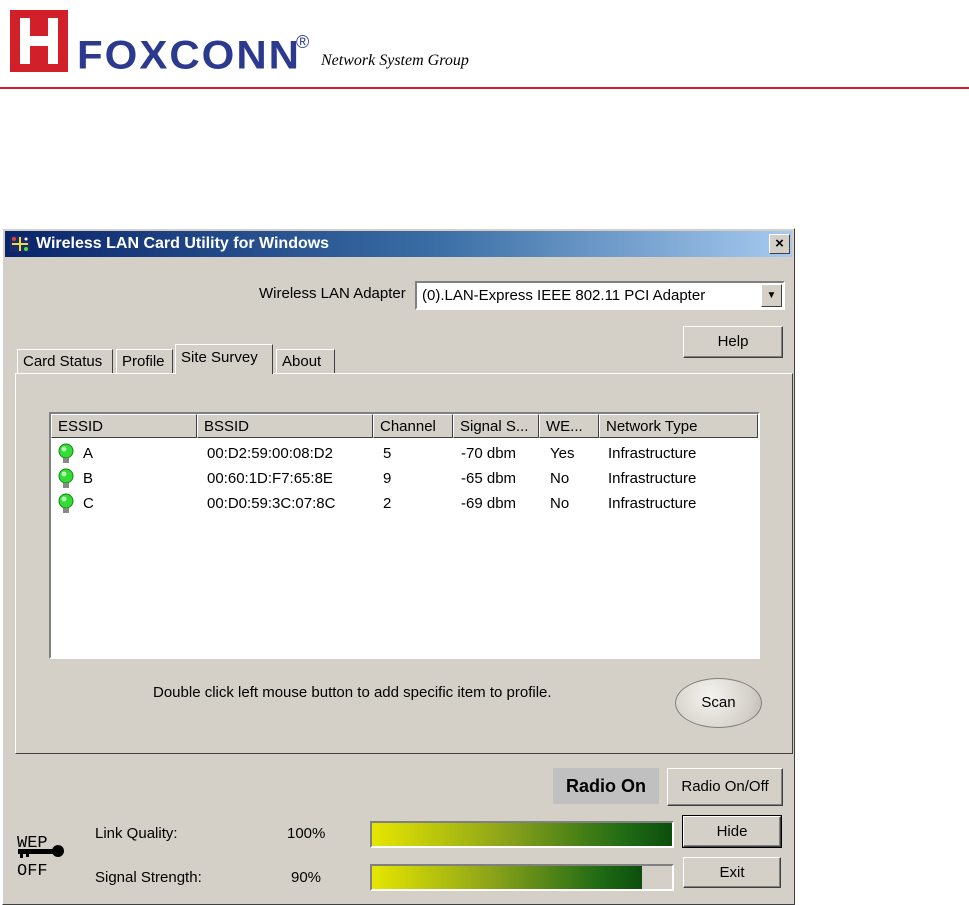 The height and width of the screenshot is (905, 969). I want to click on network-app-icon, so click(20, 244).